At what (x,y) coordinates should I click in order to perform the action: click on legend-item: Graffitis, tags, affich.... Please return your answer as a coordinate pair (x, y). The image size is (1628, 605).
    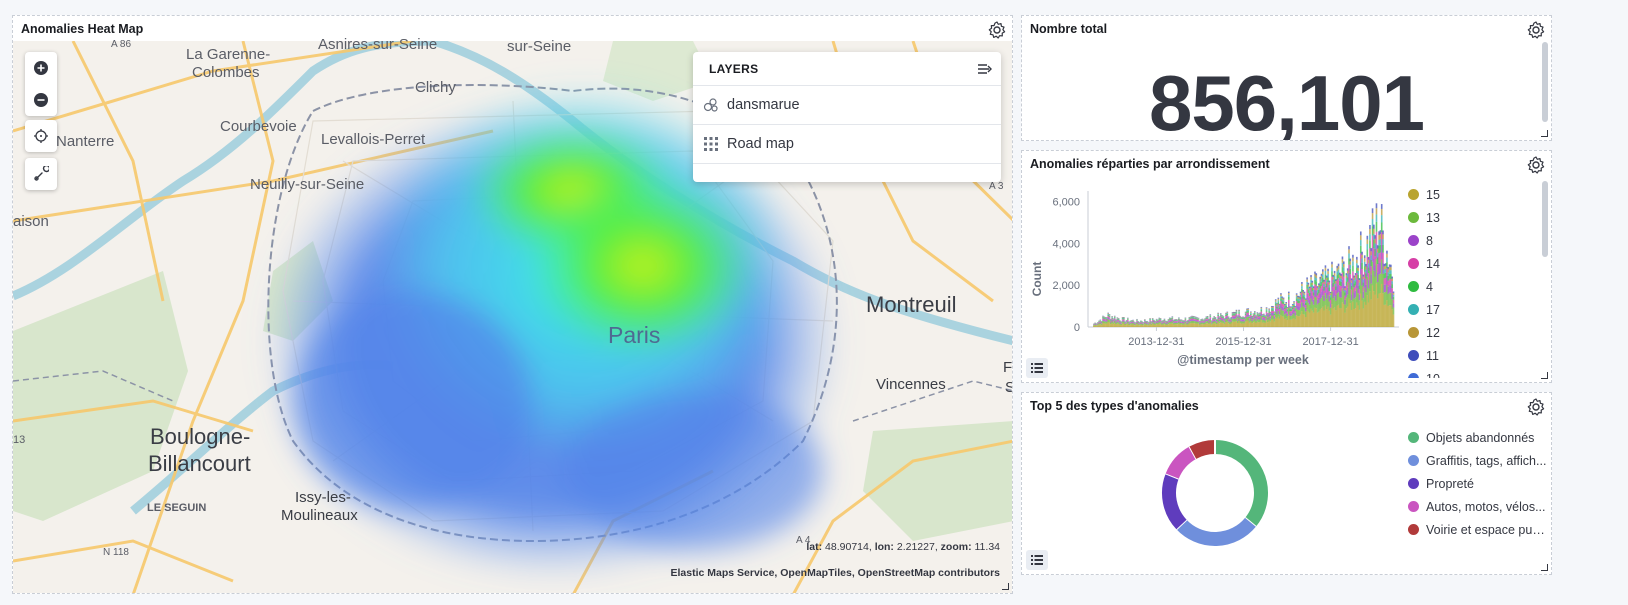
    Looking at the image, I should click on (1478, 460).